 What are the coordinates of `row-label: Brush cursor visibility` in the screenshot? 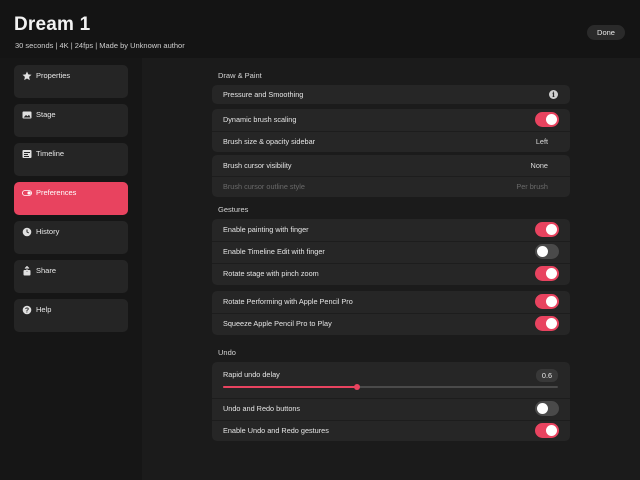 It's located at (257, 165).